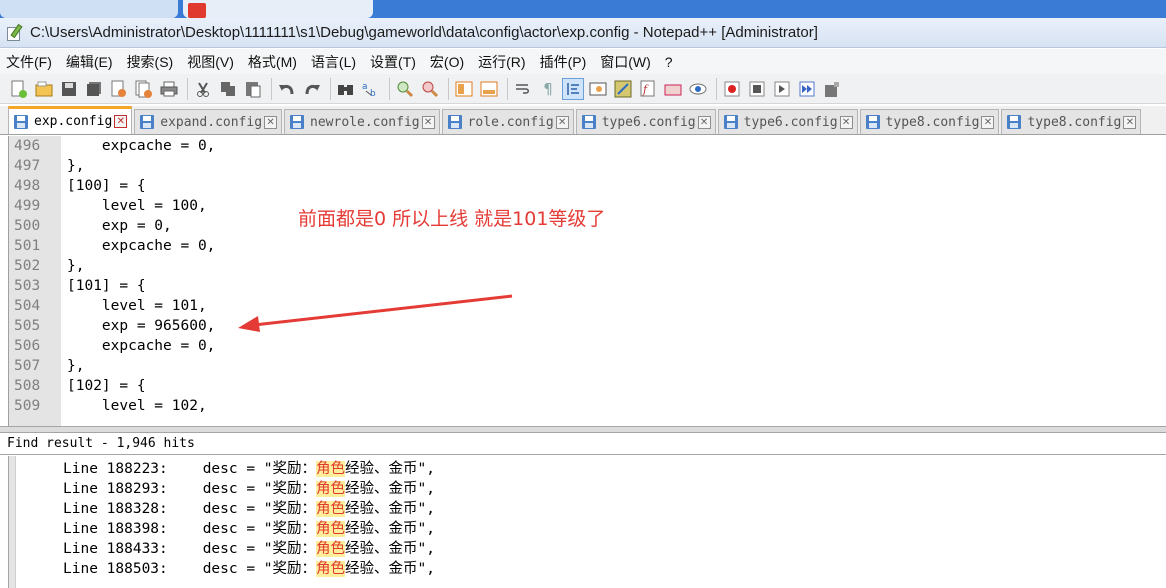  I want to click on run-macro-multiple-icon, so click(807, 89).